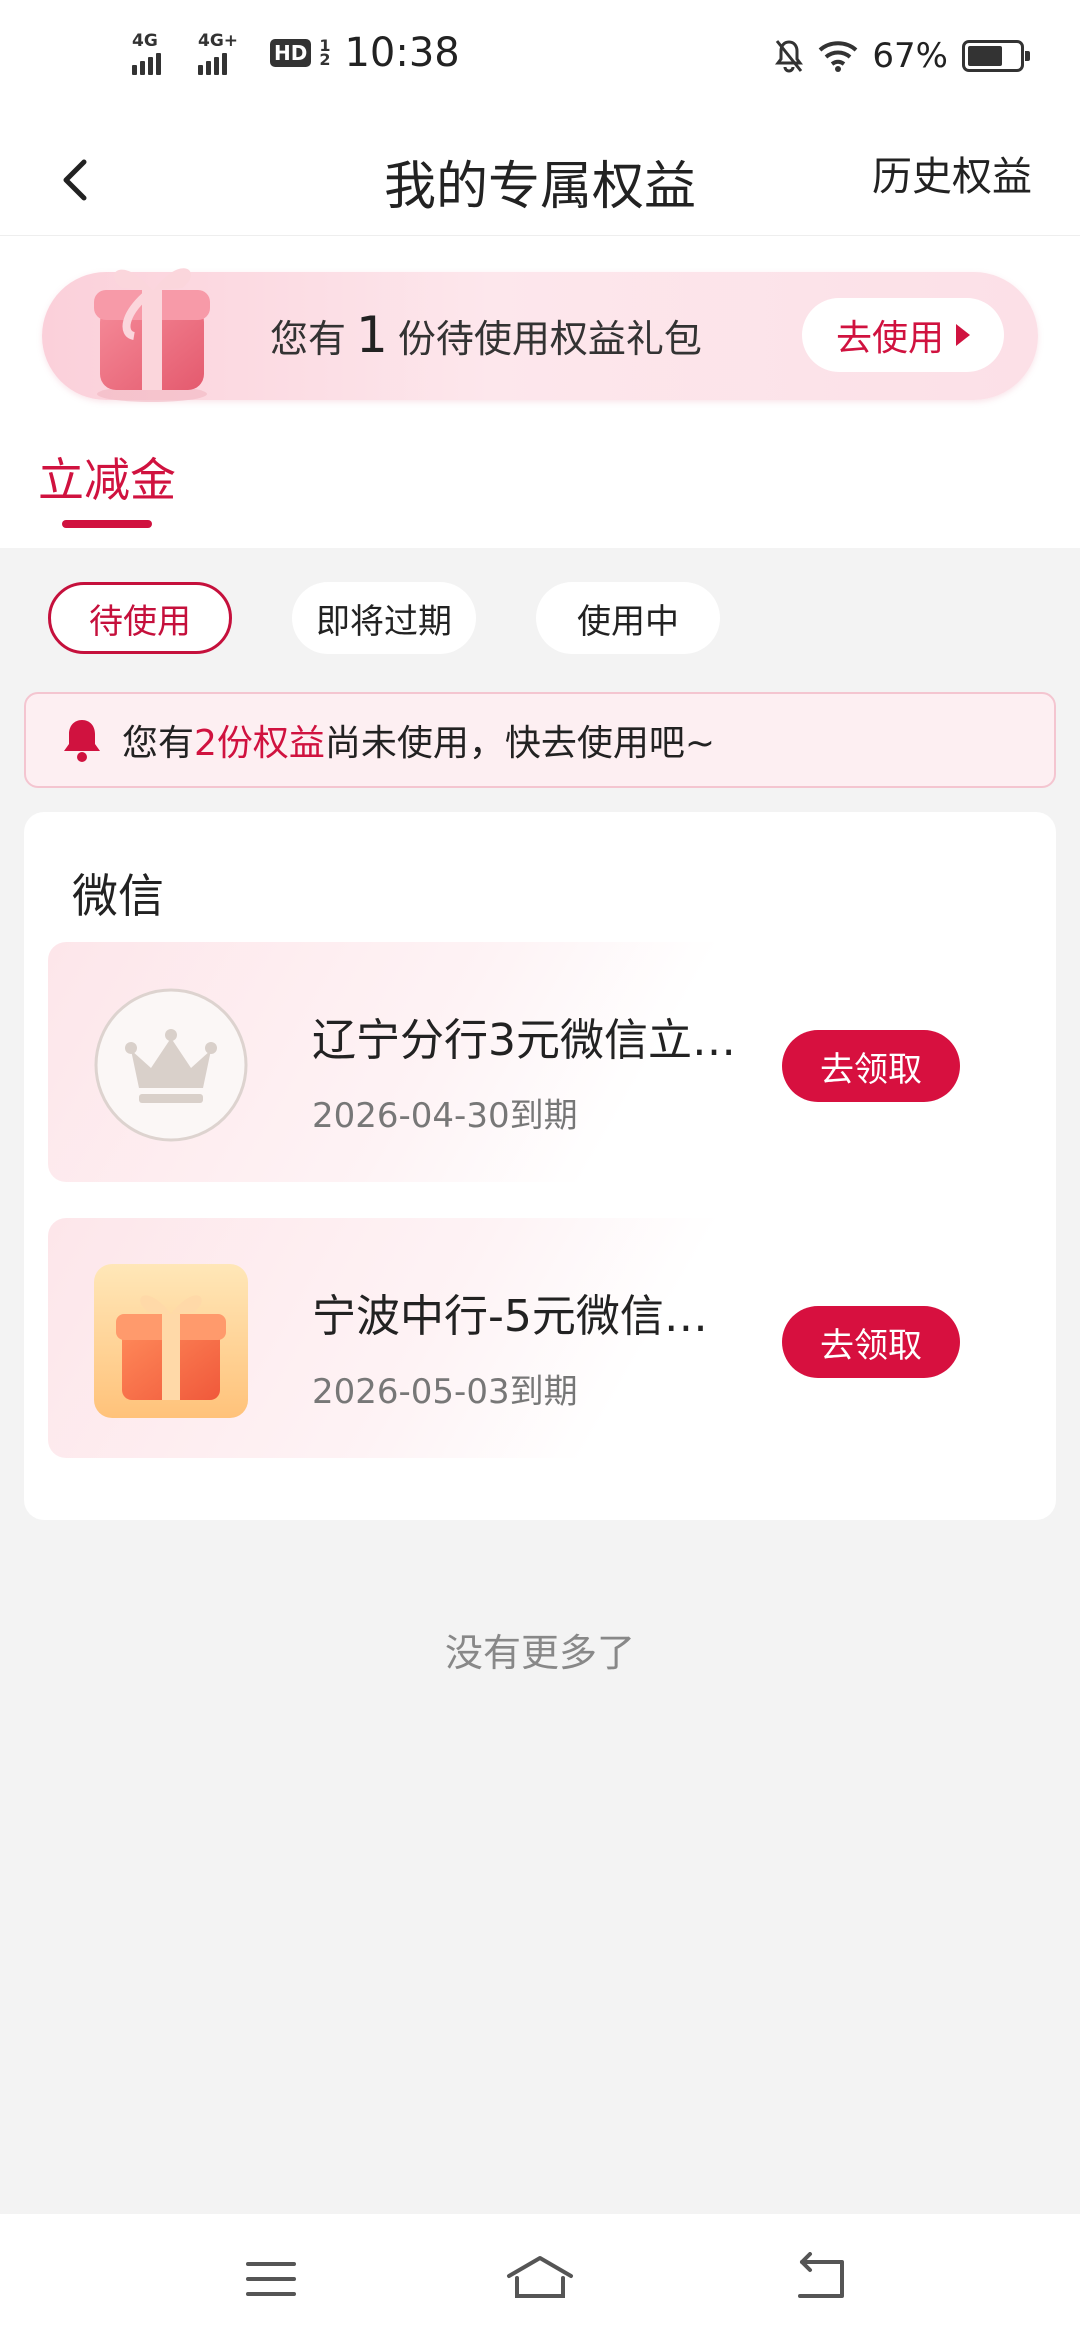 This screenshot has width=1080, height=2340. What do you see at coordinates (107, 477) in the screenshot?
I see `tab-instant-discount: 立减金` at bounding box center [107, 477].